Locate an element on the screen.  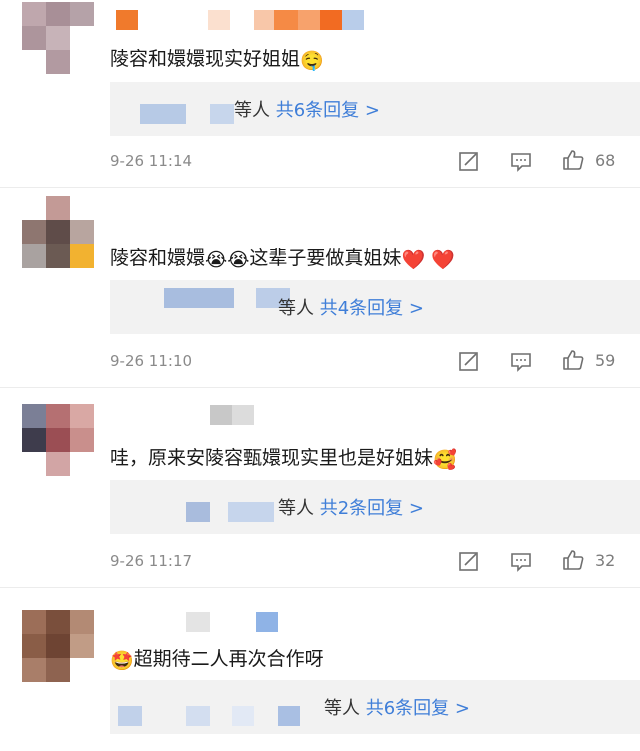
comment-text: 哇，原来安陵容甄嬛现实里也是好姐妹🥰 is located at coordinates (283, 457).